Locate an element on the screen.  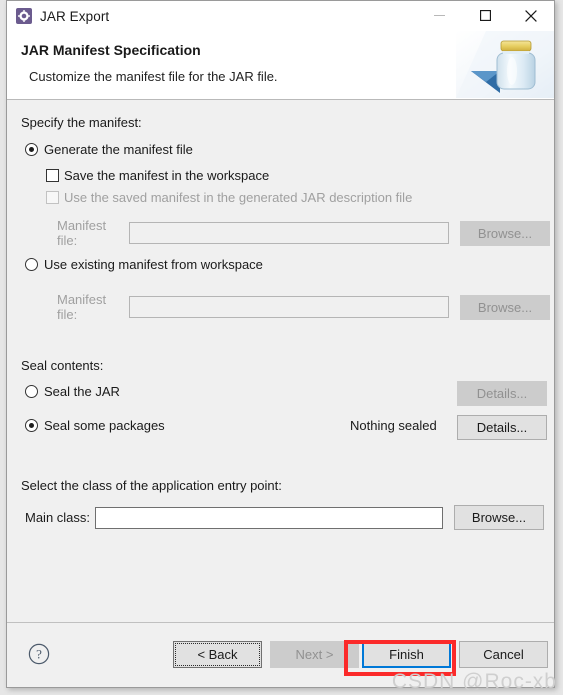
main-class-label: Main class: is located at coordinates (58, 517).